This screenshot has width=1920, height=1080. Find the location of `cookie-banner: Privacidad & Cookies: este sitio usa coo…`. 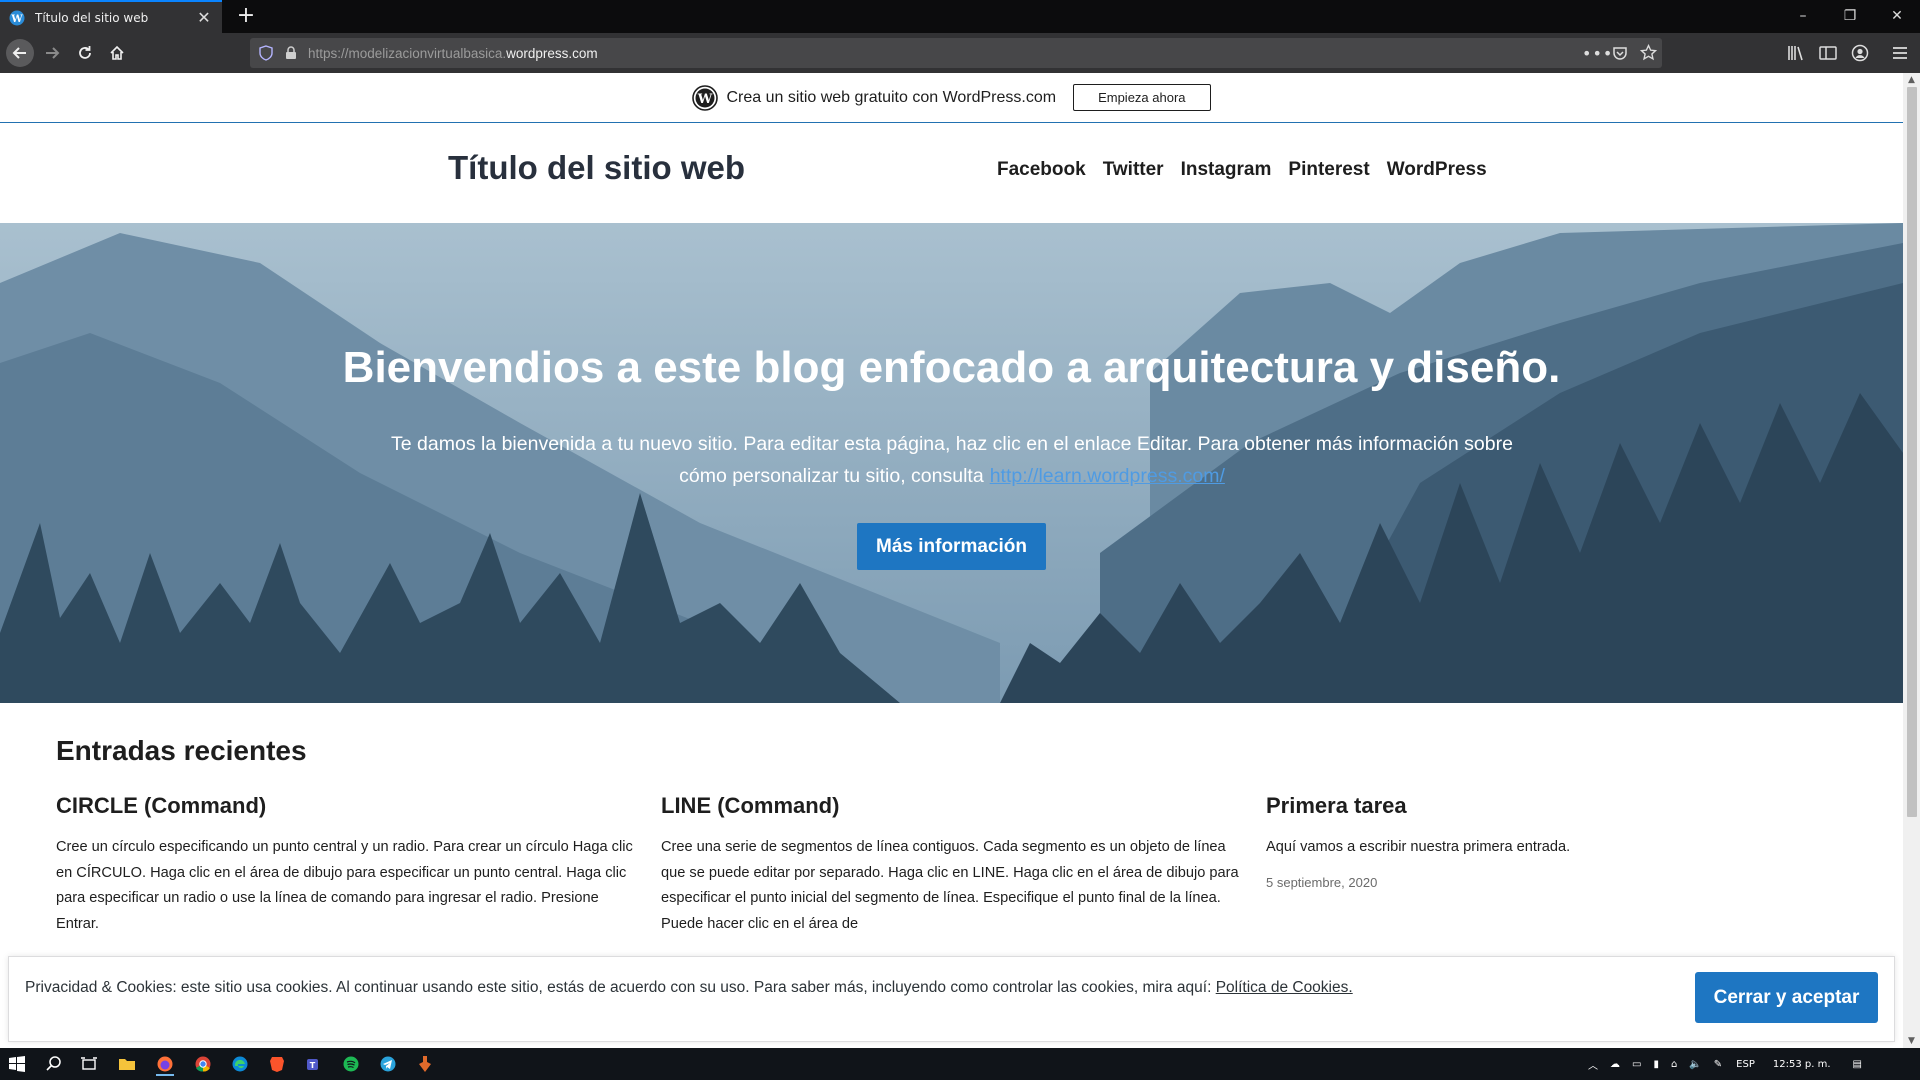

cookie-banner: Privacidad & Cookies: este sitio usa coo… is located at coordinates (951, 999).